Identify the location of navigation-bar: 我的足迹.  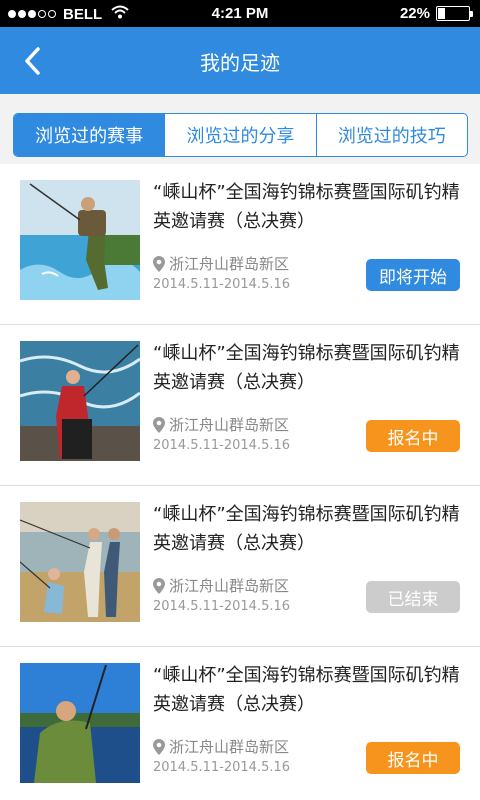
(240, 60).